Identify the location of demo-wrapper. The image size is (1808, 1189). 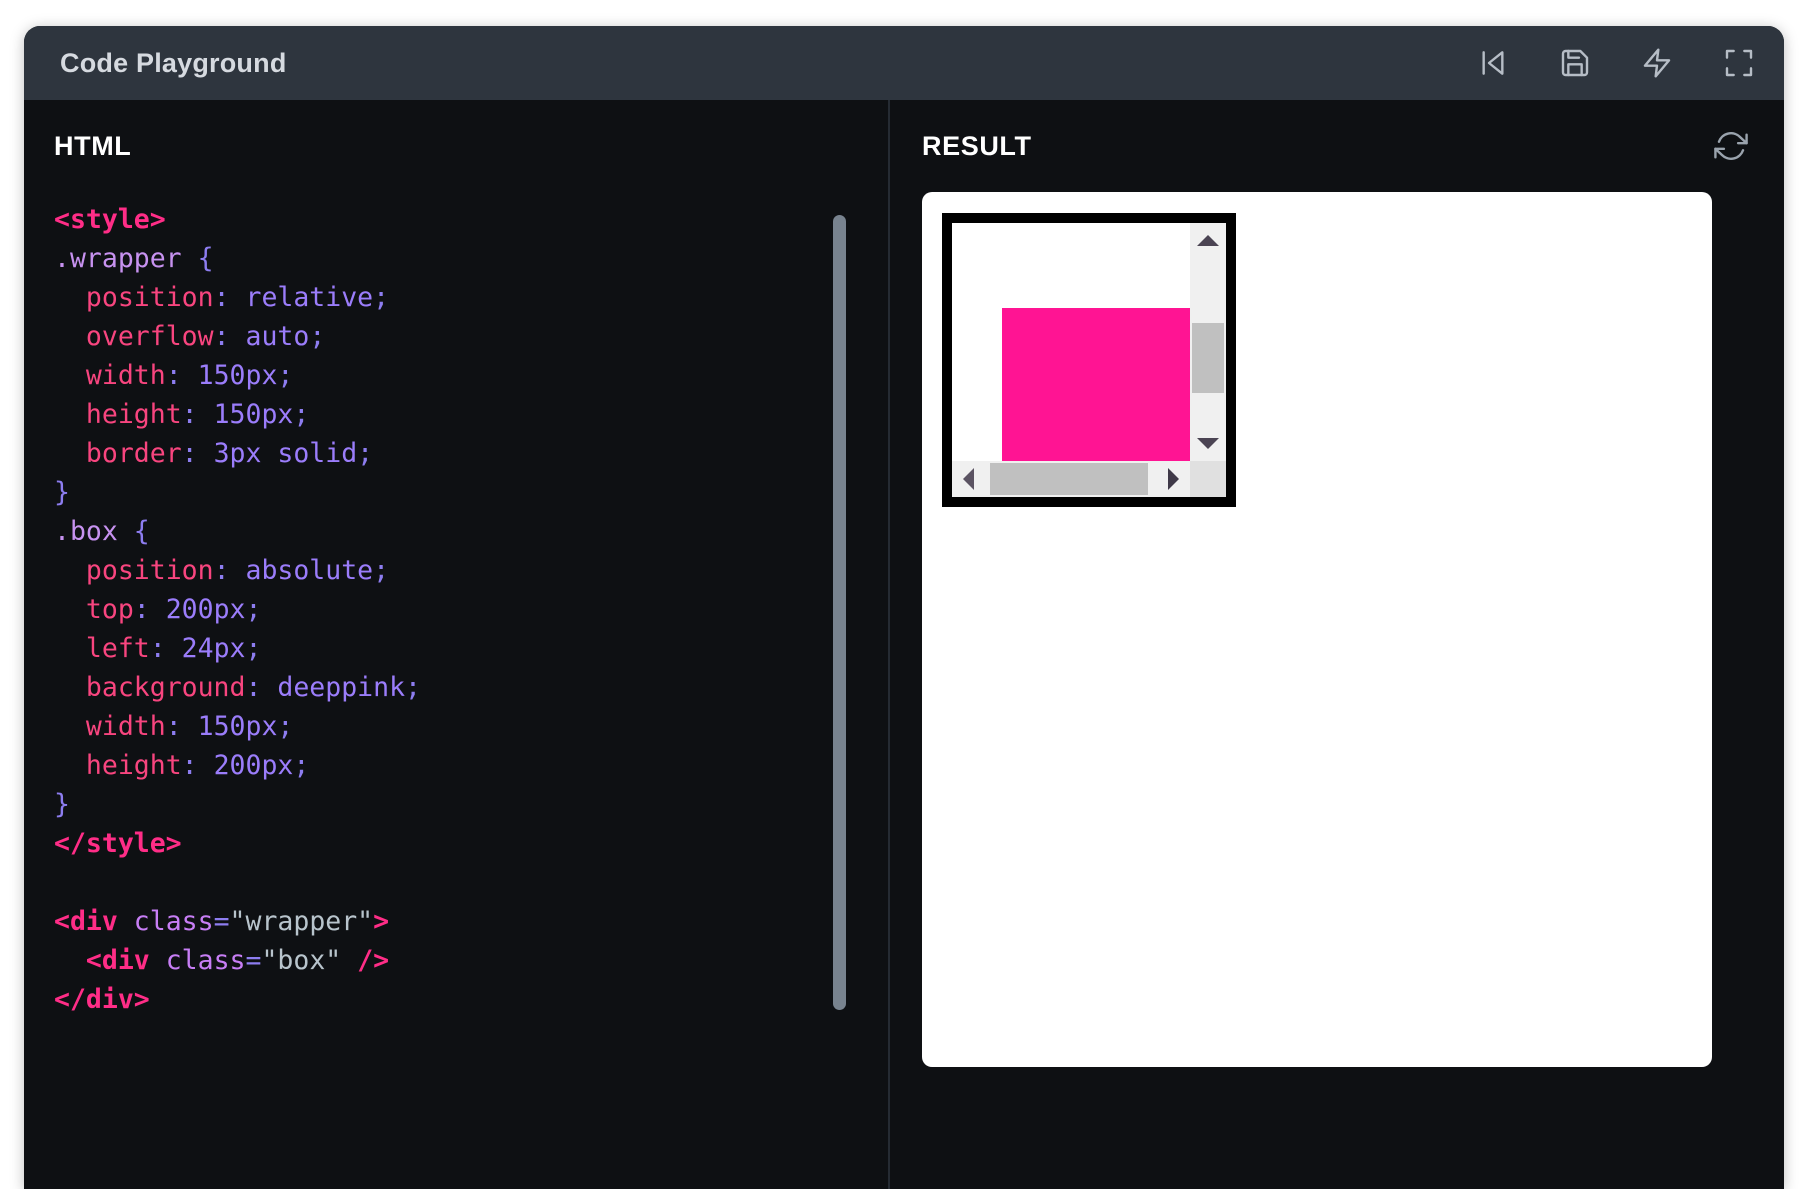
(1089, 360).